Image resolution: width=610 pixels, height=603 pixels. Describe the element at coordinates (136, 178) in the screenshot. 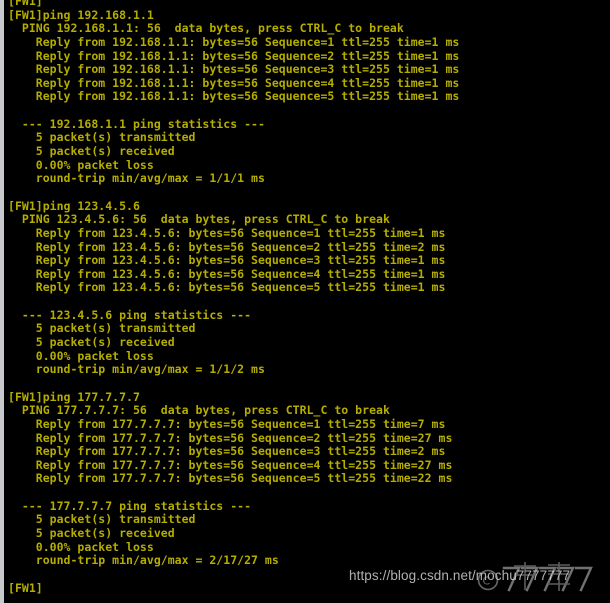

I see `terminal-line: round-trip min/avg/max = 1/1/1 ms` at that location.